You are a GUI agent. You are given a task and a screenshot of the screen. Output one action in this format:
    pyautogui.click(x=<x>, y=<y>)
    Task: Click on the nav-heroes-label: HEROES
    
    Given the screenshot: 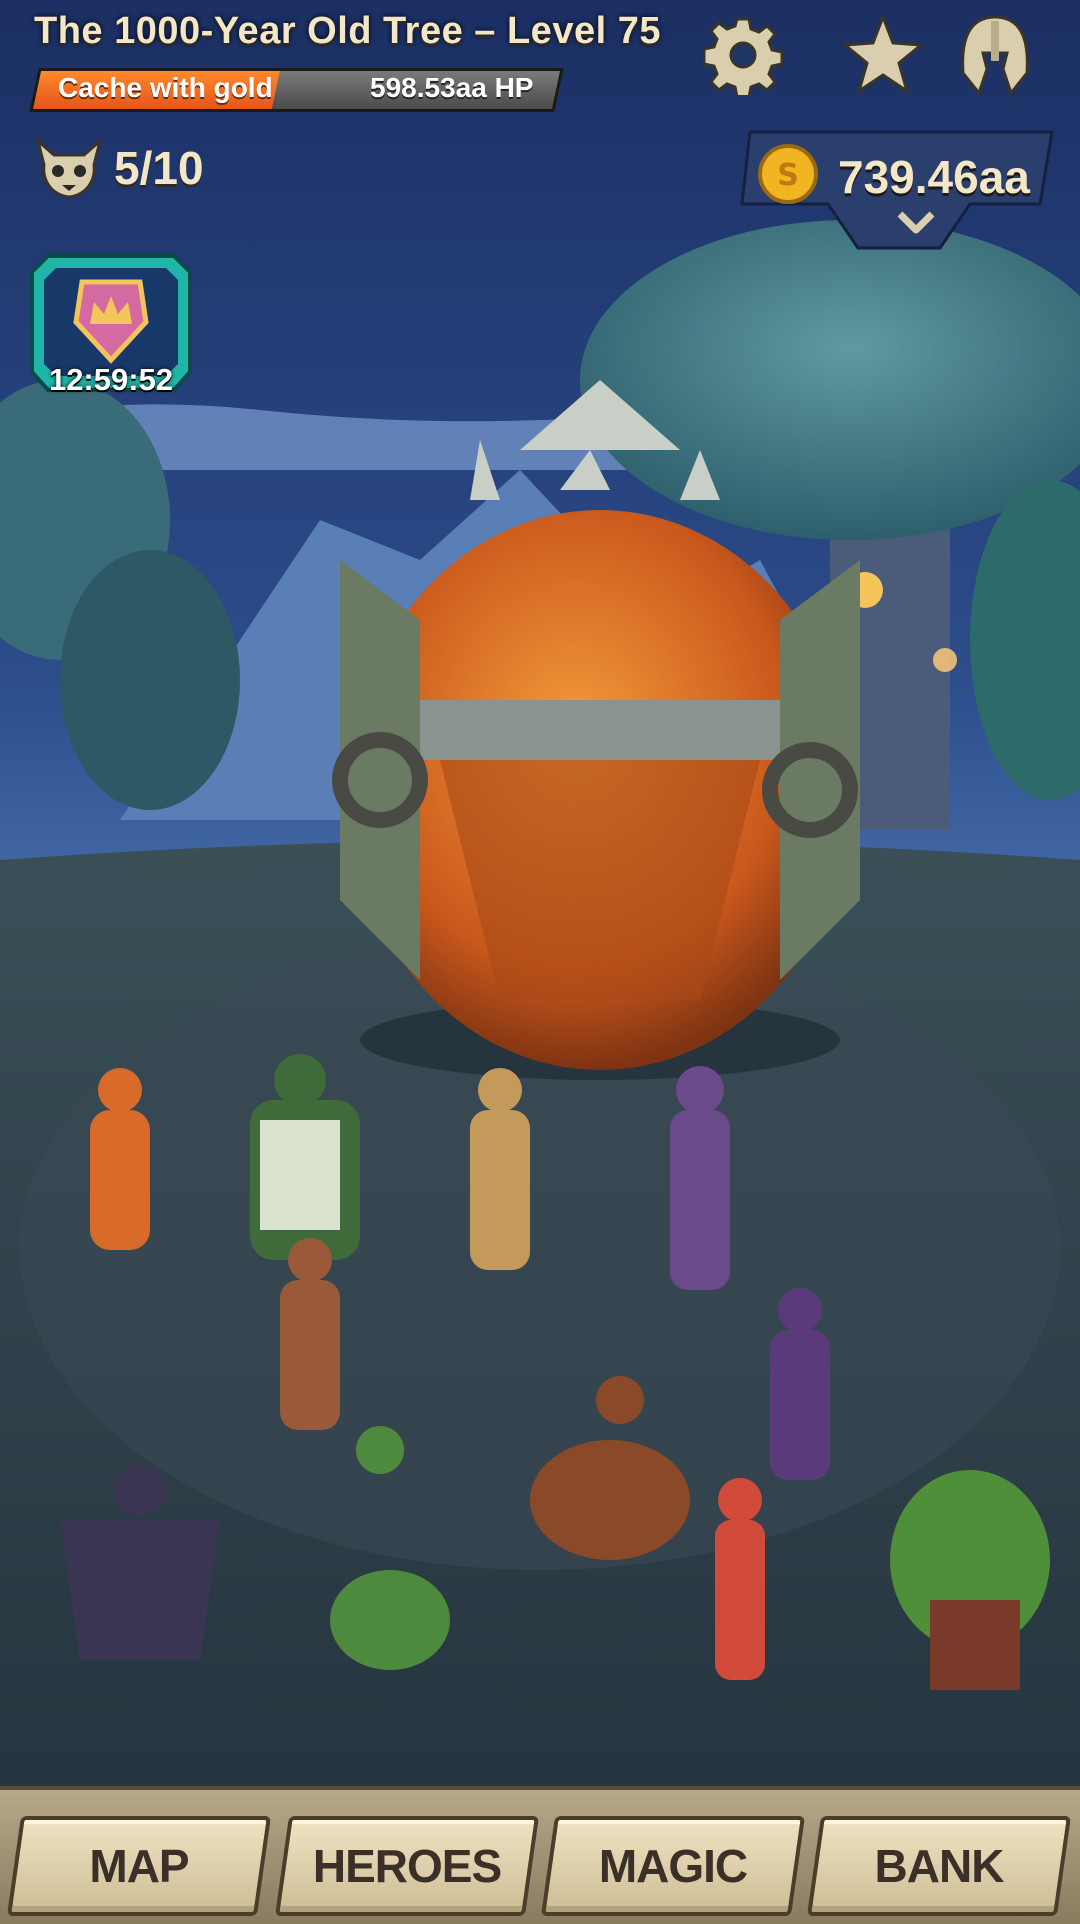 What is the action you would take?
    pyautogui.click(x=407, y=1866)
    